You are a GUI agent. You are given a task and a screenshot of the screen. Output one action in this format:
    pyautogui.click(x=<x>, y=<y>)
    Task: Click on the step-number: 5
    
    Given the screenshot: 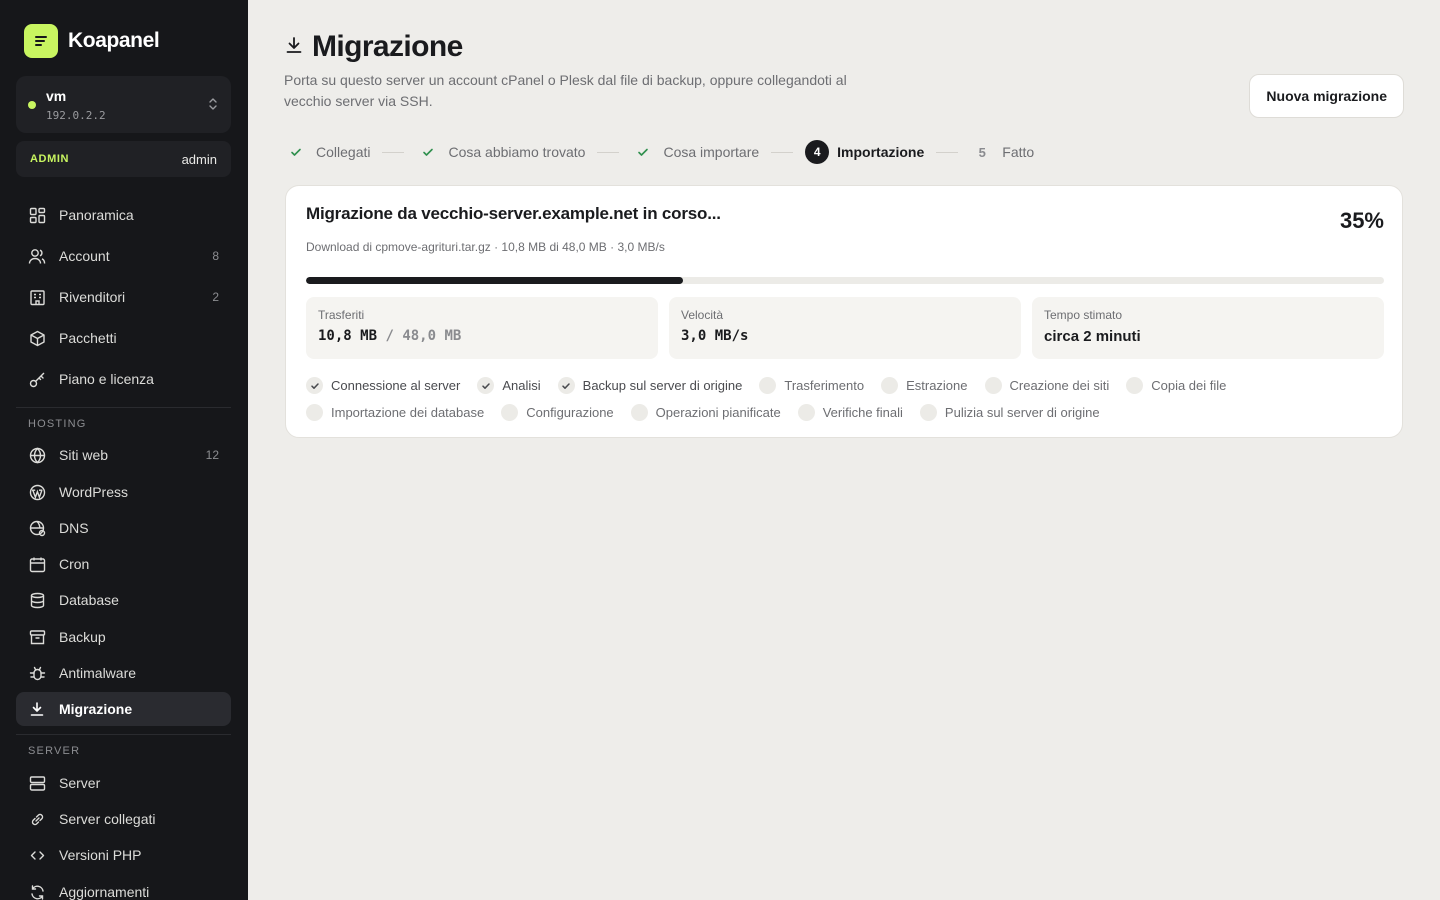 What is the action you would take?
    pyautogui.click(x=982, y=152)
    